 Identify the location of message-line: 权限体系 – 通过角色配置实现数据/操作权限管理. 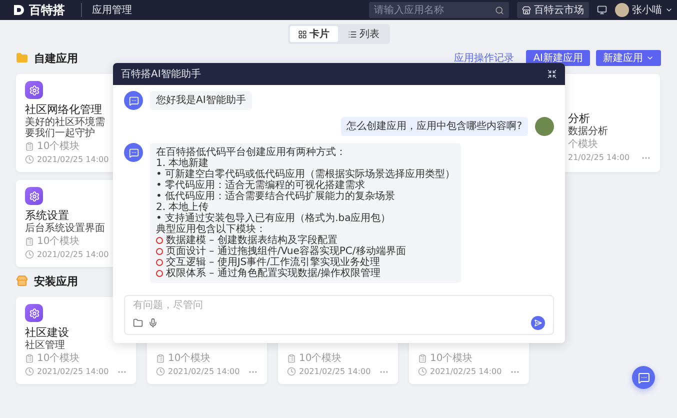
(273, 273).